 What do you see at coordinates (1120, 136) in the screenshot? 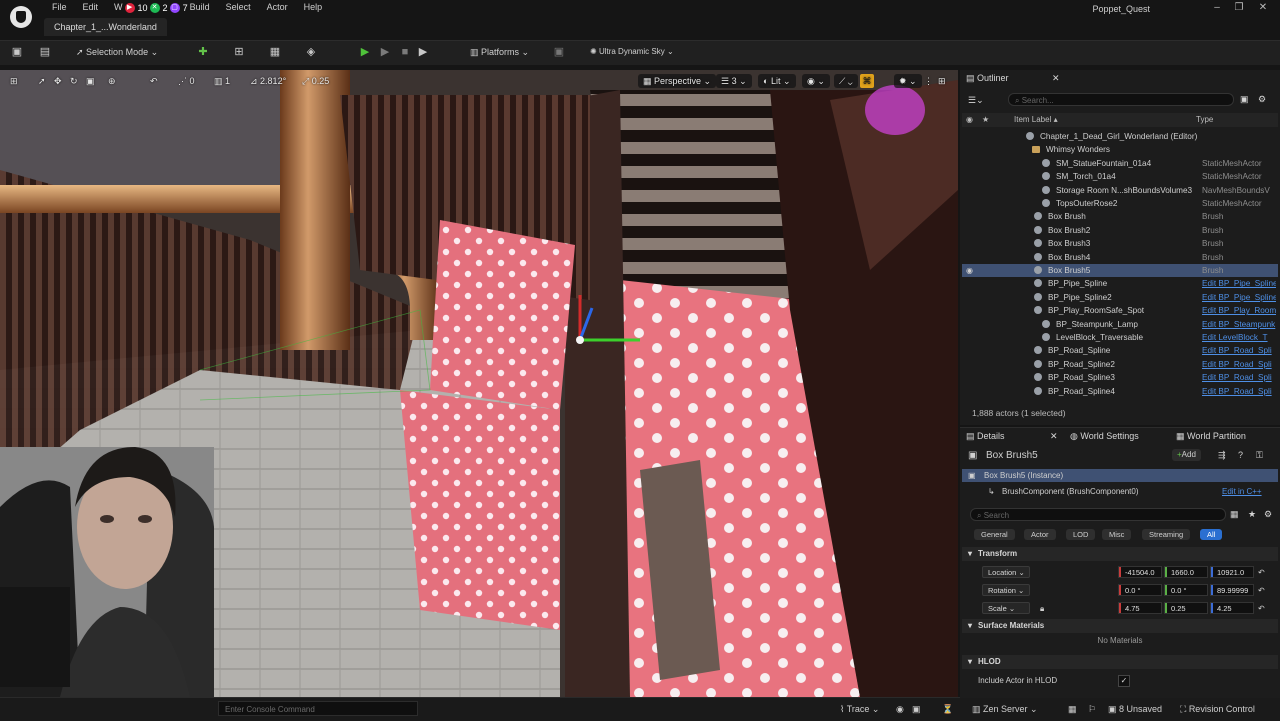
I see `outliner-row: Chapter_1_Dead_Girl_Wonderland (Editor)` at bounding box center [1120, 136].